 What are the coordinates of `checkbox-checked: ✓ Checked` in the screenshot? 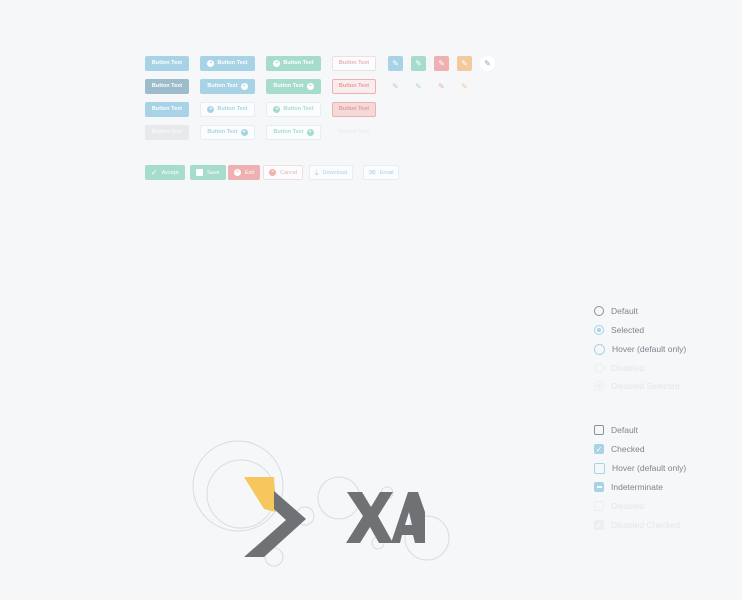 It's located at (619, 449).